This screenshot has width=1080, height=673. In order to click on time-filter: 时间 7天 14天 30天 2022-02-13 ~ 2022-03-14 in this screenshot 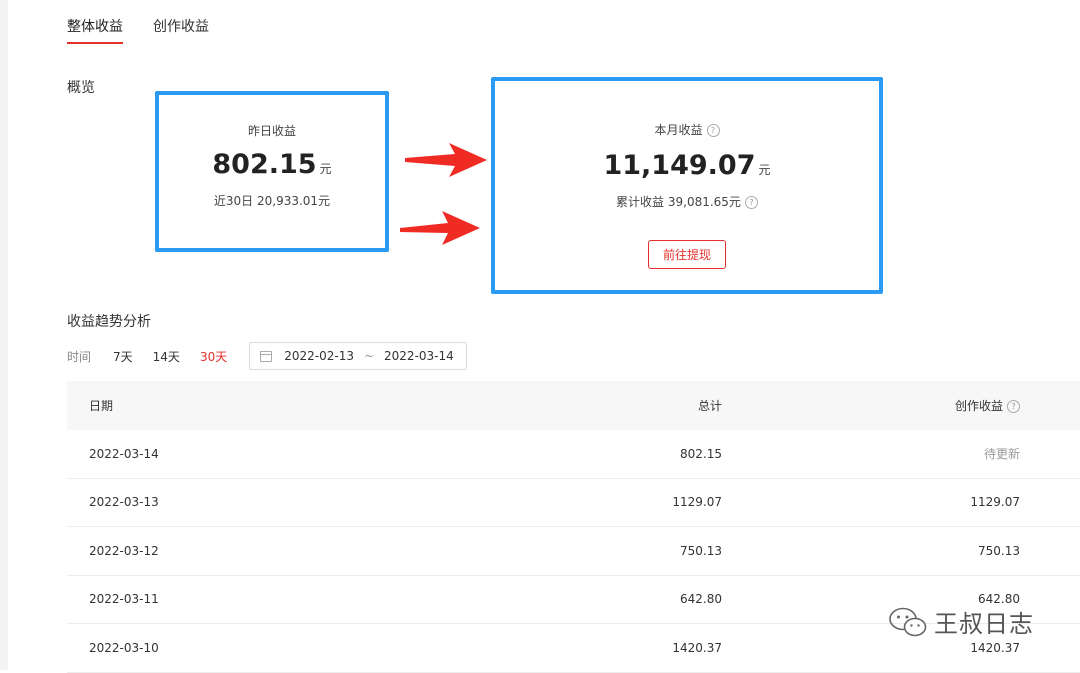, I will do `click(267, 356)`.